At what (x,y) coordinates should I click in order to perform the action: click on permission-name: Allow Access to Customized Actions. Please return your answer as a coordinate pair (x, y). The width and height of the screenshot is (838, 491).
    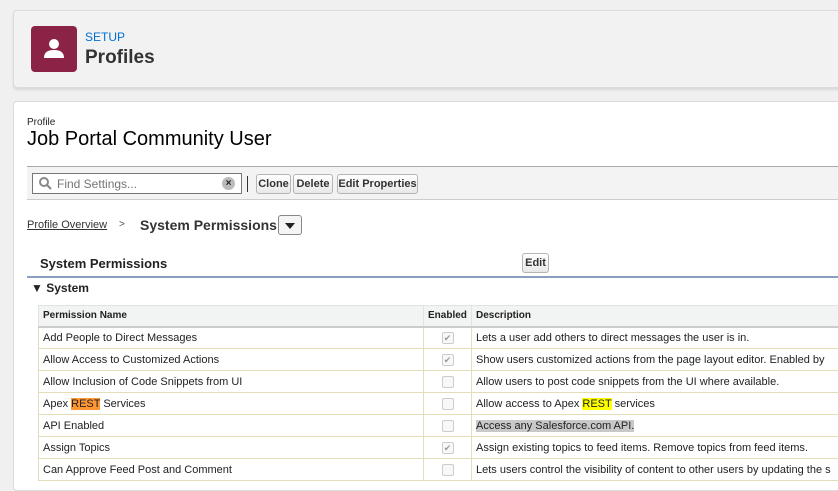
    Looking at the image, I should click on (231, 360).